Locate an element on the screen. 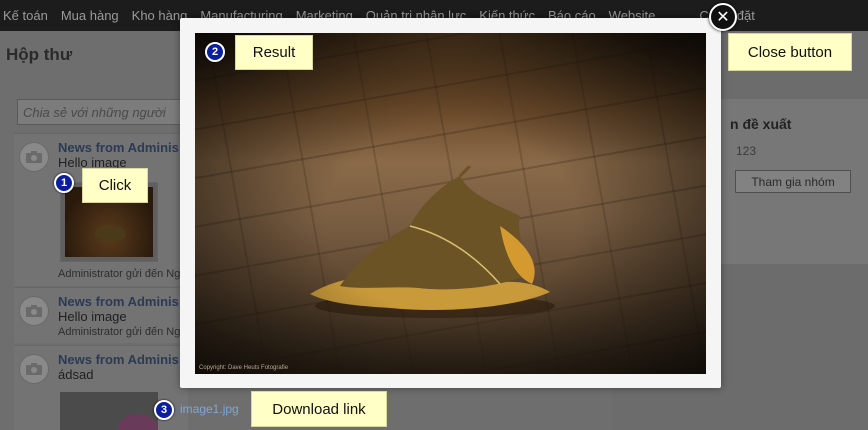  share-input: Chia sẻ với những người is located at coordinates (102, 112).